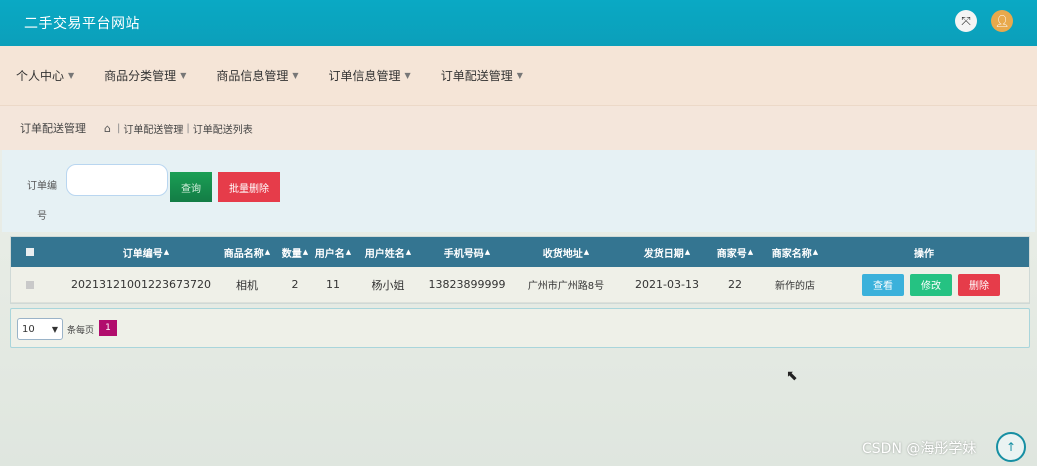 The image size is (1037, 466). I want to click on col-merchant-no: 商家号 ▲, so click(735, 252).